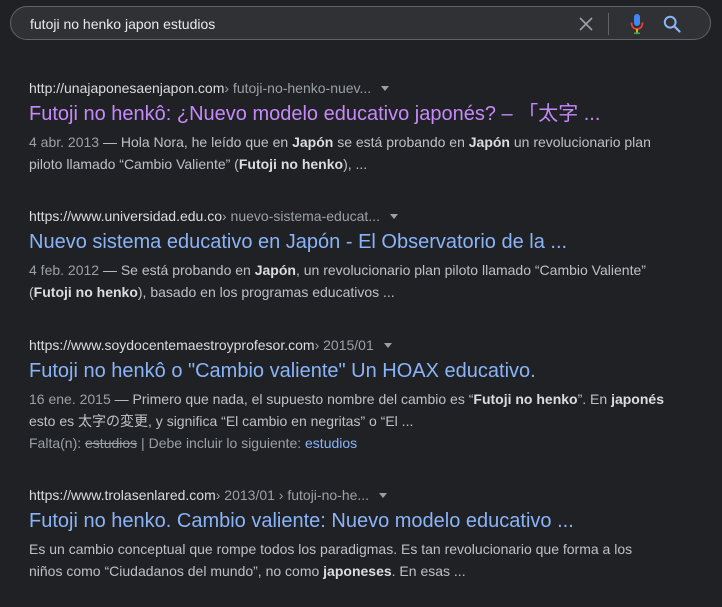 The image size is (722, 607). I want to click on microphone-icon, so click(637, 24).